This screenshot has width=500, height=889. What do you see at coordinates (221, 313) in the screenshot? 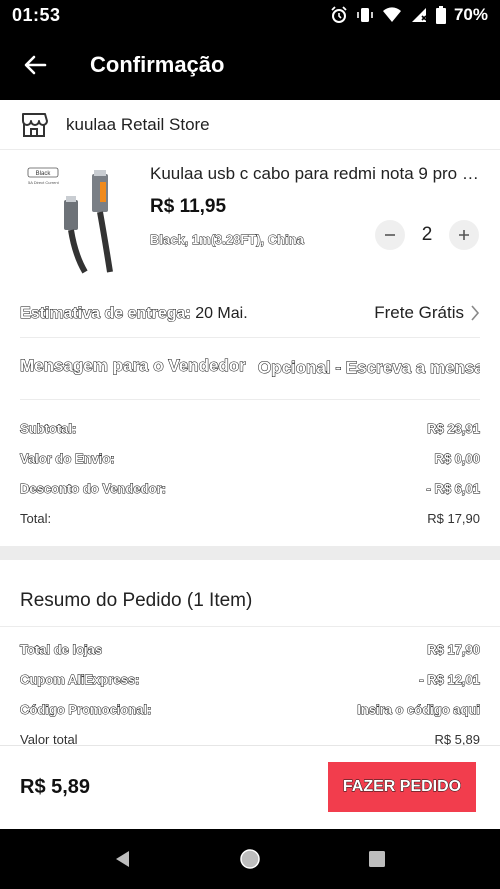
I see `delivery-date: 20 Mai.` at bounding box center [221, 313].